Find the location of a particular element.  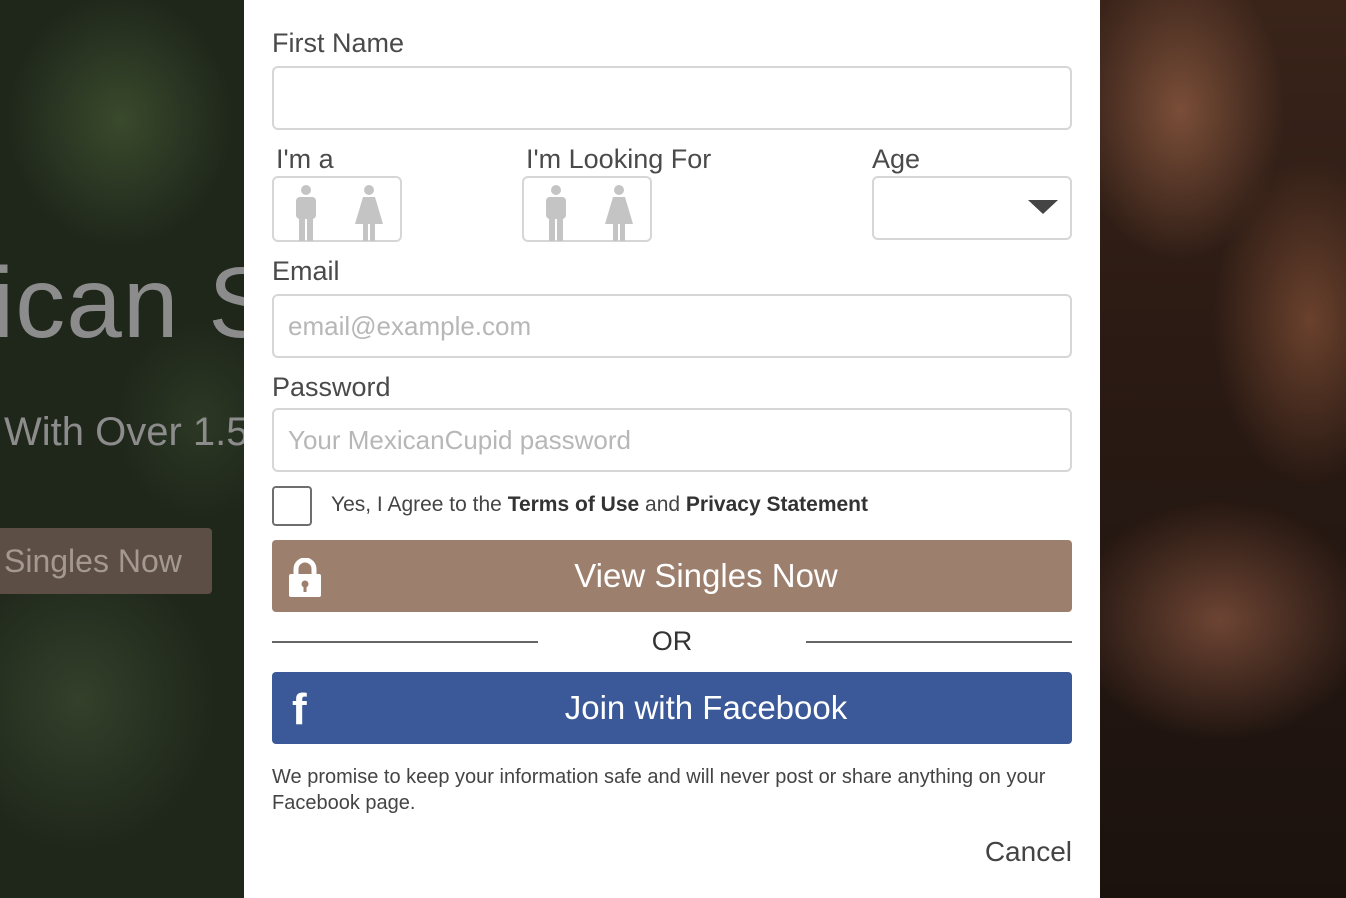

join-facebook-button: f Join with Facebook is located at coordinates (672, 708).